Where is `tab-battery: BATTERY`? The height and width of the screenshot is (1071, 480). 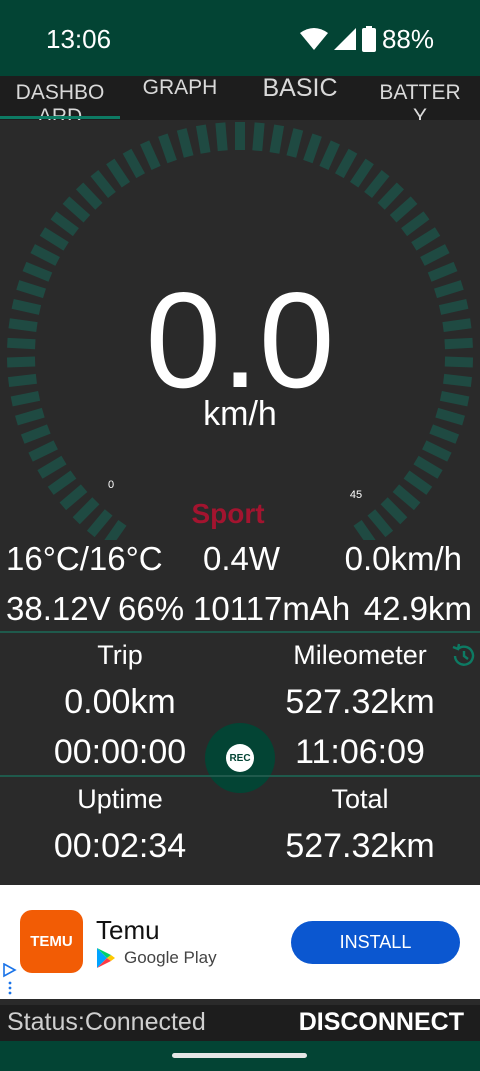 tab-battery: BATTERY is located at coordinates (420, 98).